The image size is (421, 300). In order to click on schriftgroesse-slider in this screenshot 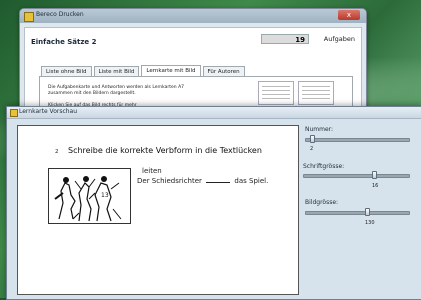, I will do `click(356, 175)`.